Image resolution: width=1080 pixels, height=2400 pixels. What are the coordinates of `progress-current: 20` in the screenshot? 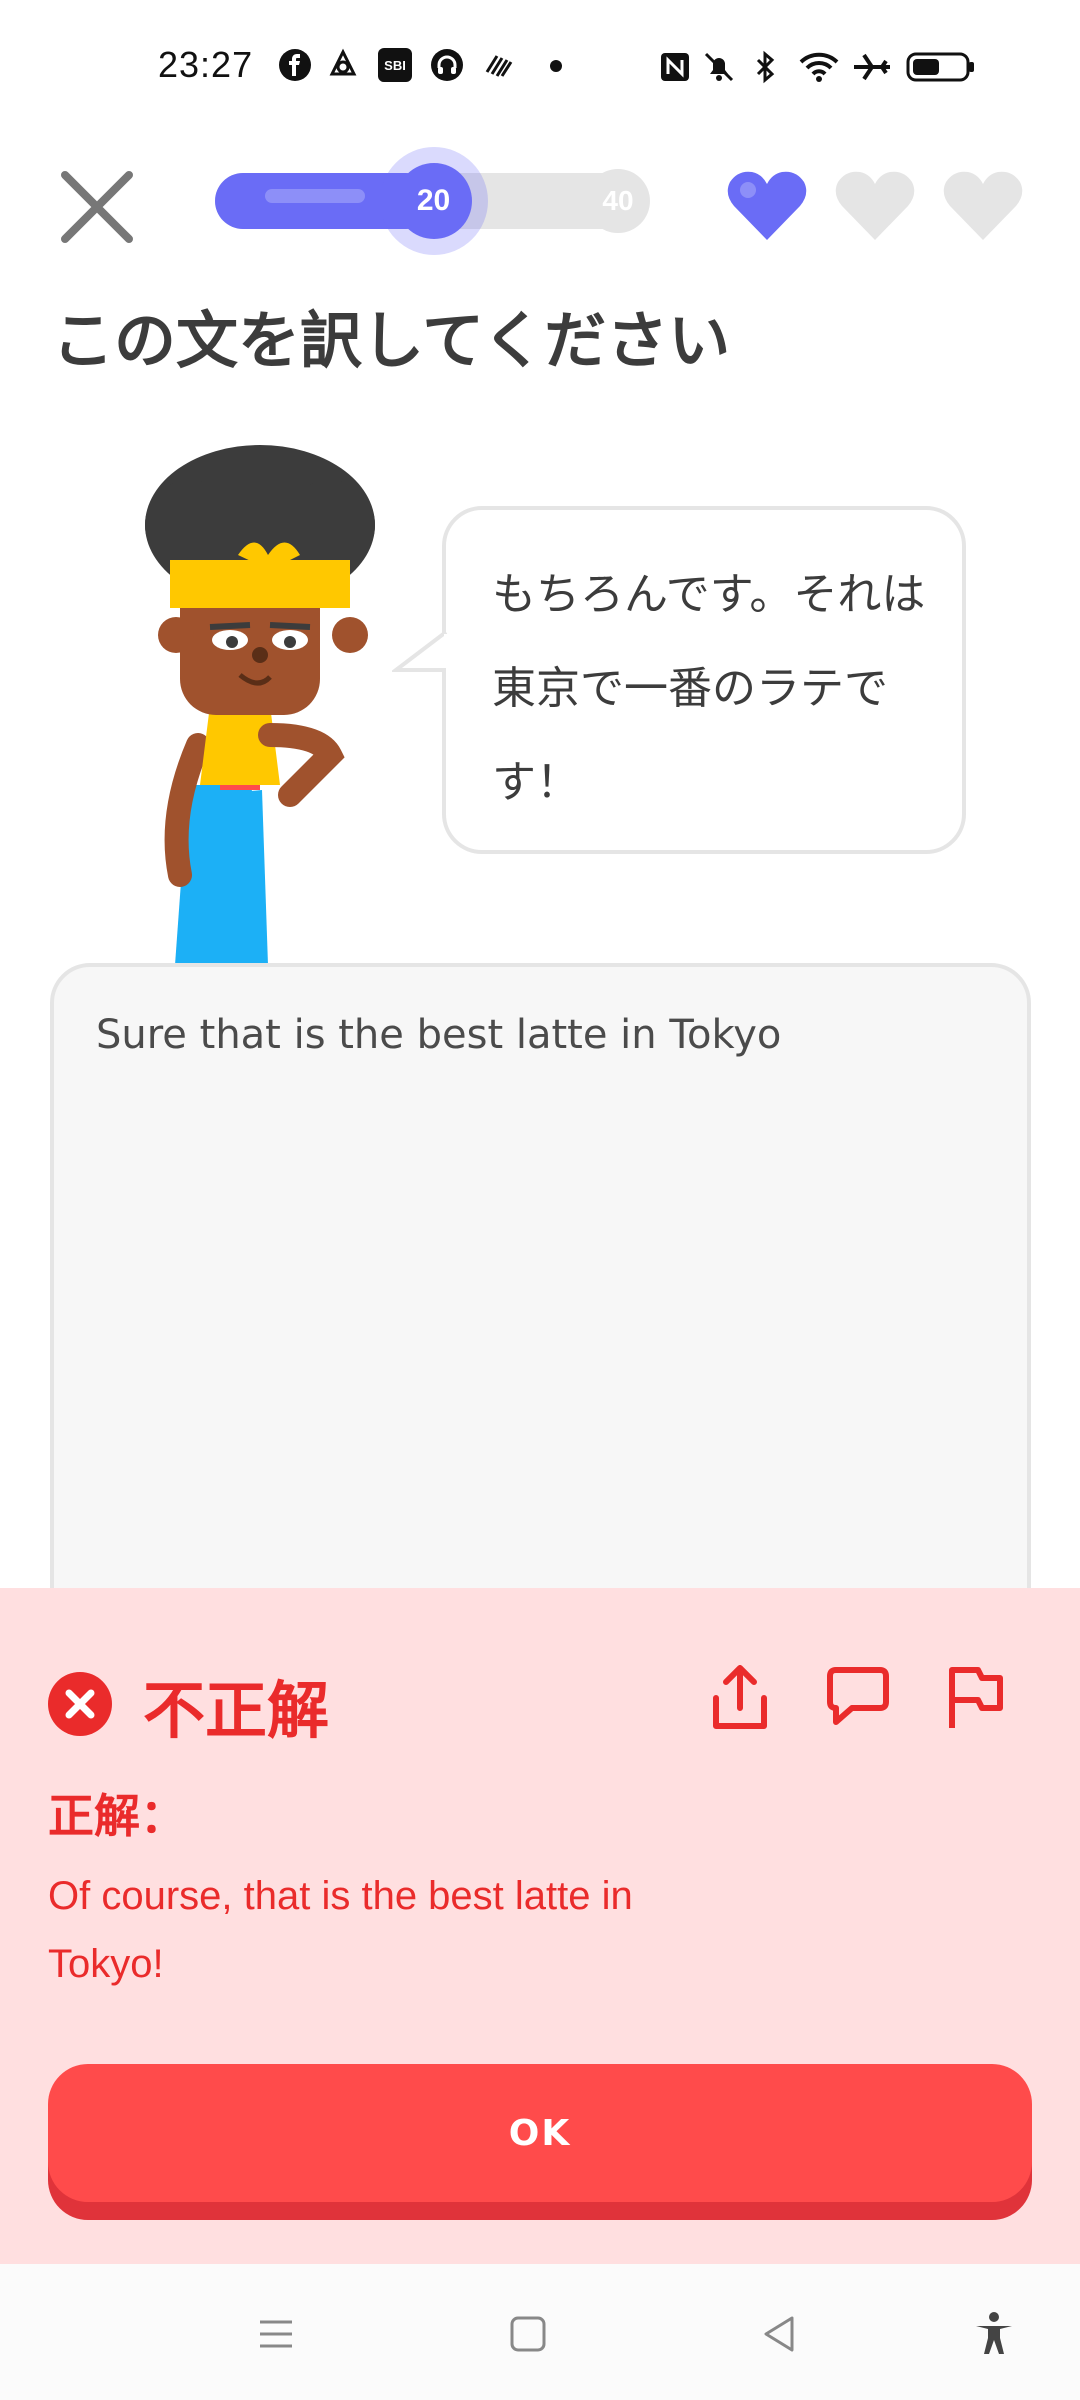 It's located at (433, 201).